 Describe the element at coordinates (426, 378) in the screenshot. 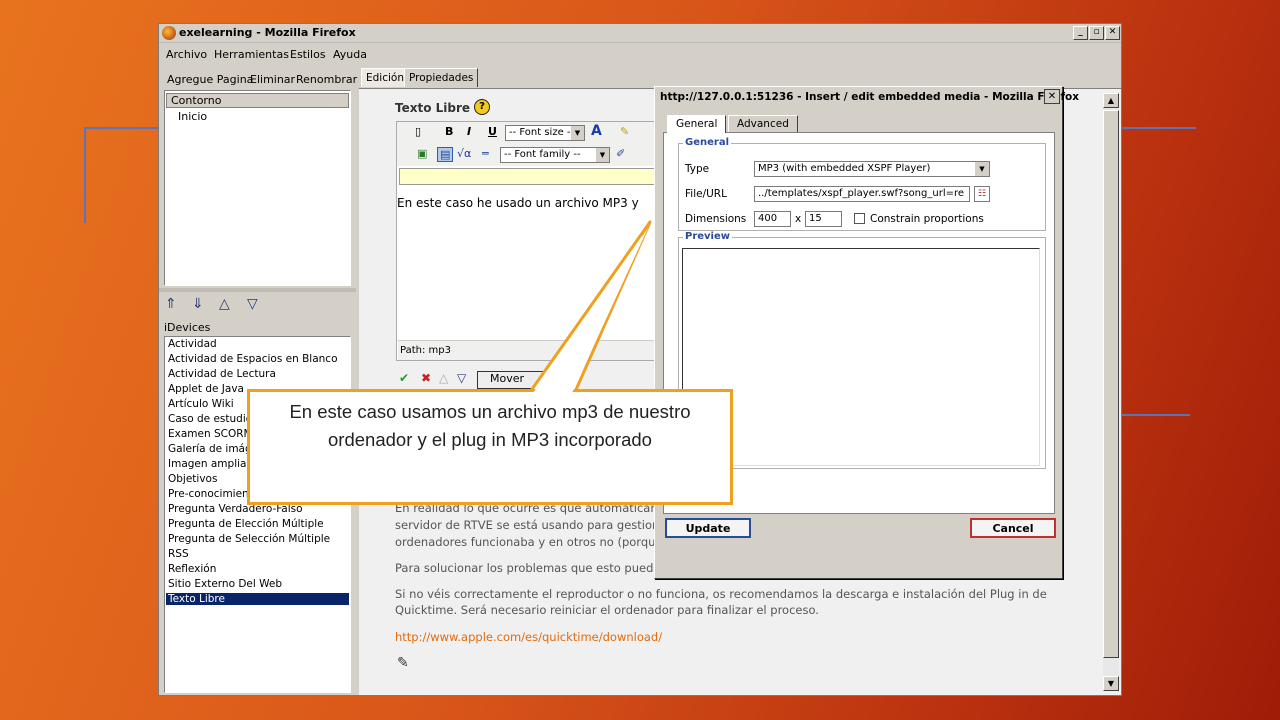

I see `delete-icon: ✖` at that location.